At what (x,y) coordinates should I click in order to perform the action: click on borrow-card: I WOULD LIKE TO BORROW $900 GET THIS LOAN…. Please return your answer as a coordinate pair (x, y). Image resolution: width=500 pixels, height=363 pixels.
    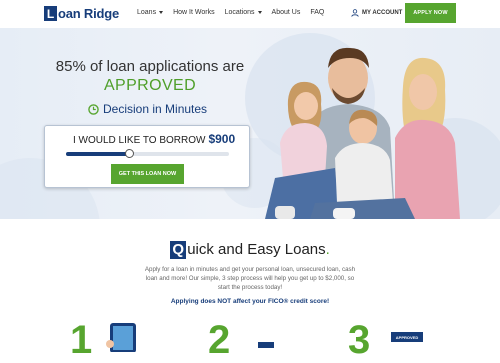
    Looking at the image, I should click on (147, 156).